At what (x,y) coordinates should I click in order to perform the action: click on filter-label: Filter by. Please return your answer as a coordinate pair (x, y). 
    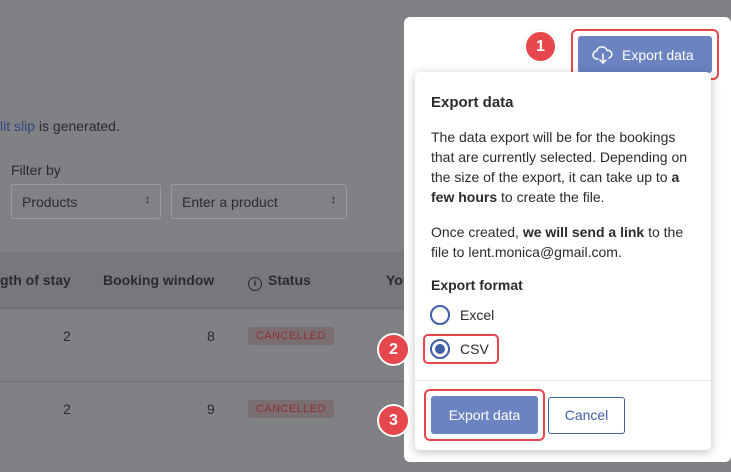
    Looking at the image, I should click on (36, 170).